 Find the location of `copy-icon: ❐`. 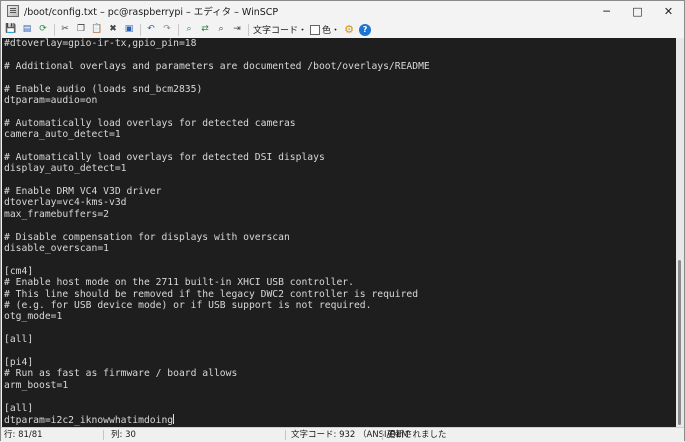

copy-icon: ❐ is located at coordinates (81, 30).